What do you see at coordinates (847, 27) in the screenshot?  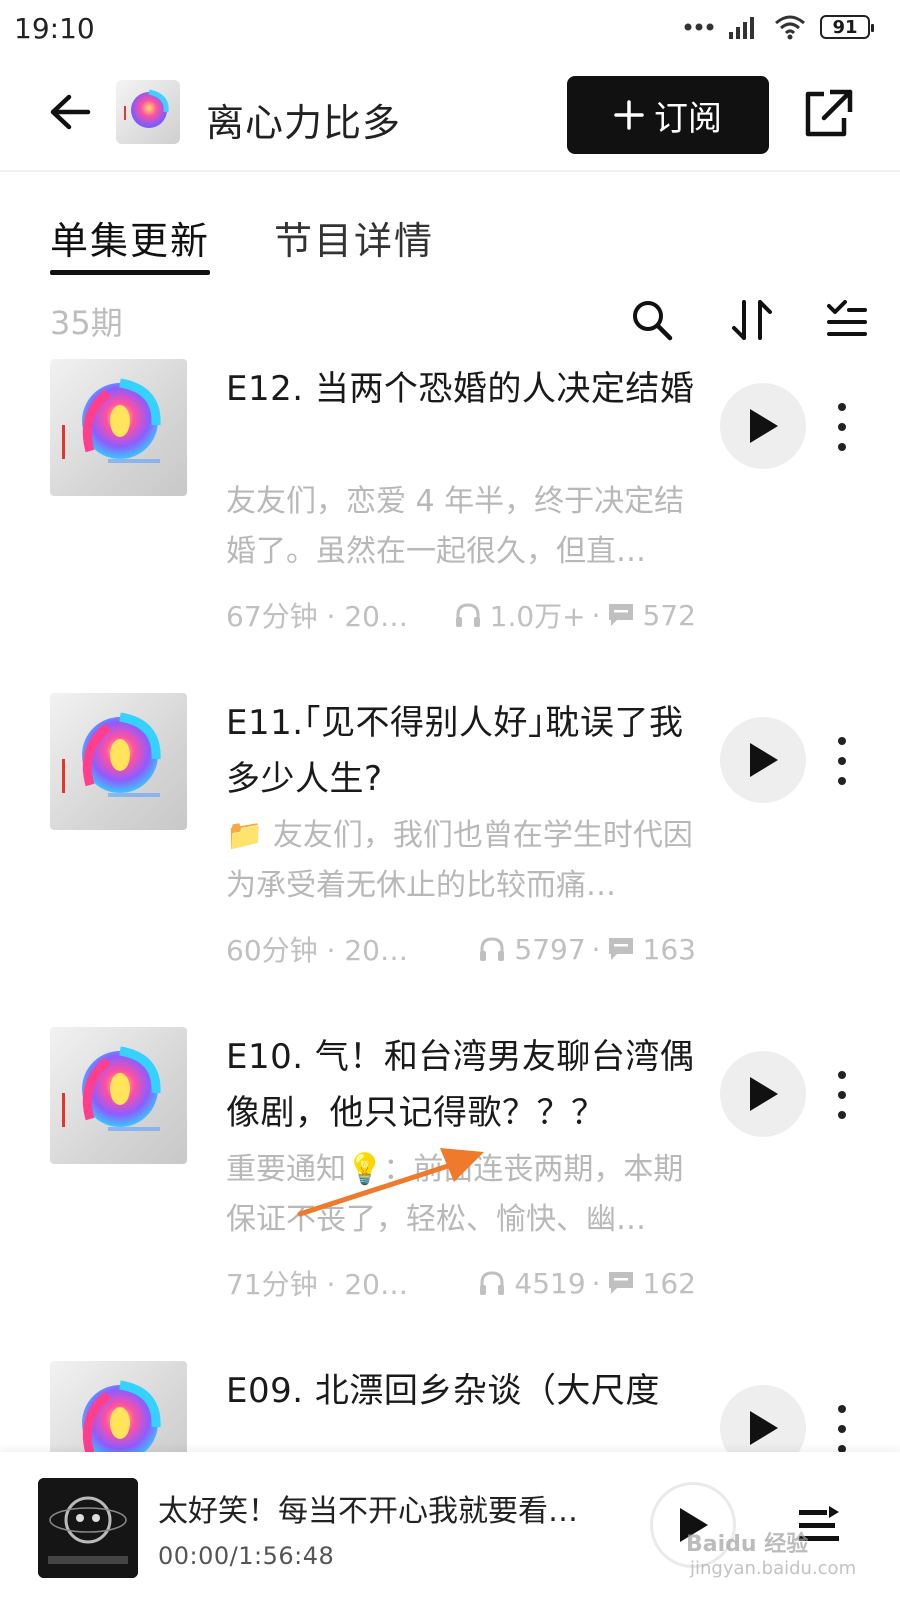 I see `battery-indicator: 91` at bounding box center [847, 27].